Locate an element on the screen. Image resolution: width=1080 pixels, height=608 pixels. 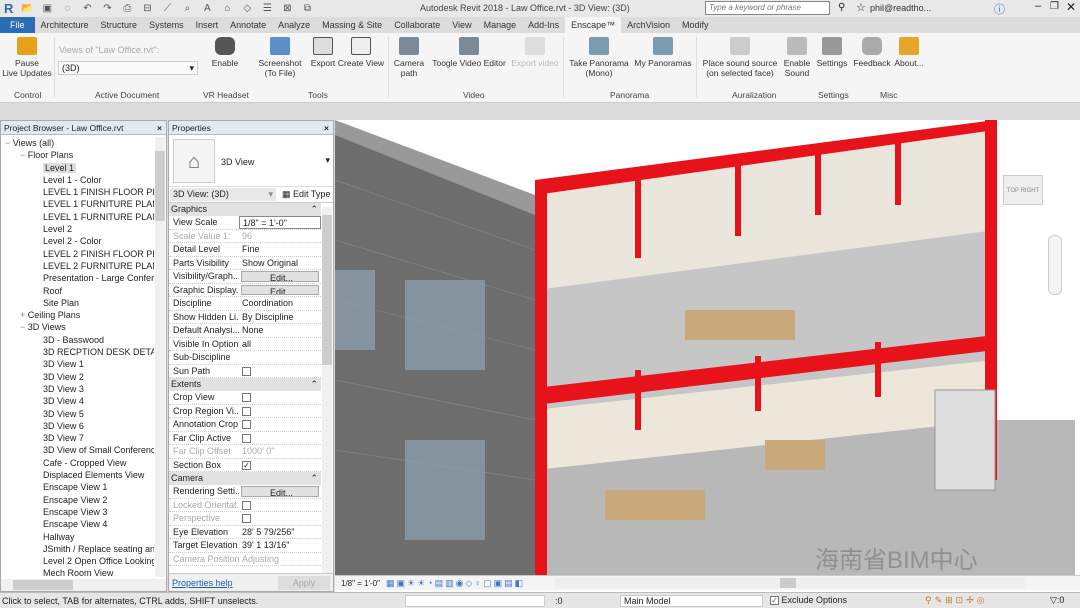
tree-item: Enscape View 2 is located at coordinates (77, 500).